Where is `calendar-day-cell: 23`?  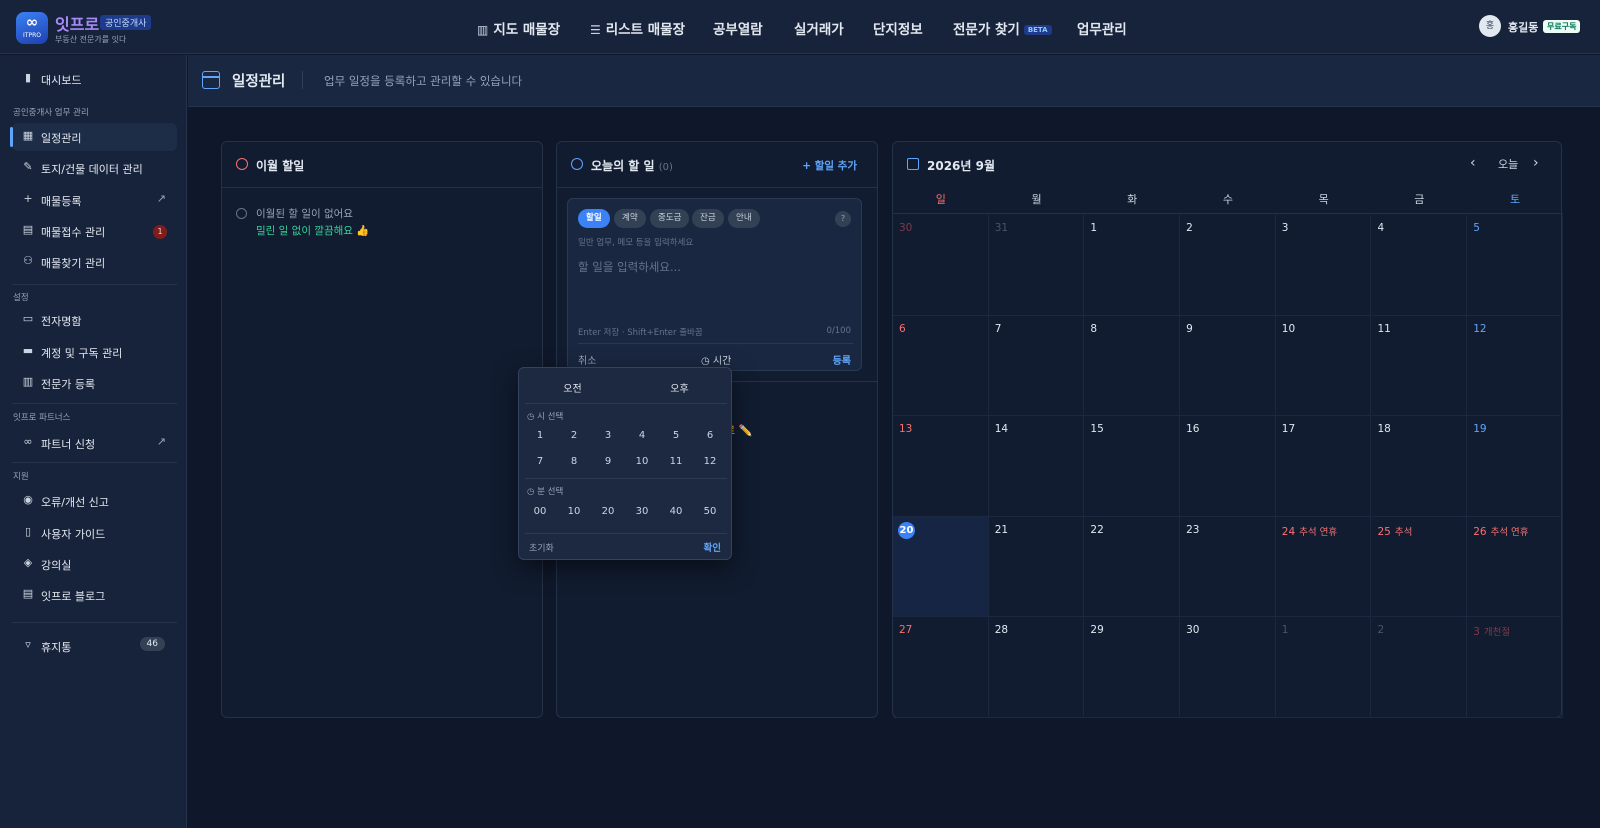
calendar-day-cell: 23 is located at coordinates (1228, 567).